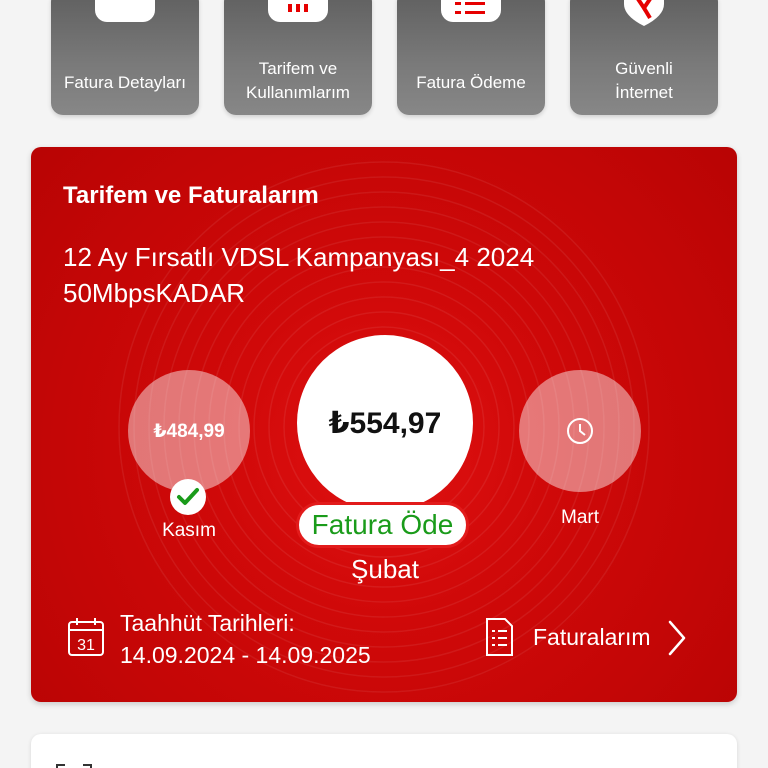  What do you see at coordinates (677, 640) in the screenshot?
I see `chevron-right-icon` at bounding box center [677, 640].